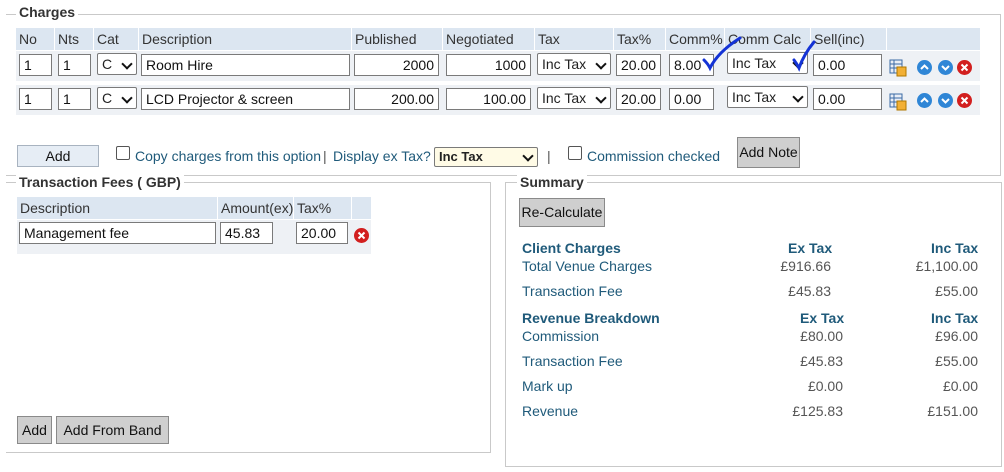 The height and width of the screenshot is (472, 1004). Describe the element at coordinates (955, 318) in the screenshot. I see `revenue-inc-tax-header: Inc Tax` at that location.